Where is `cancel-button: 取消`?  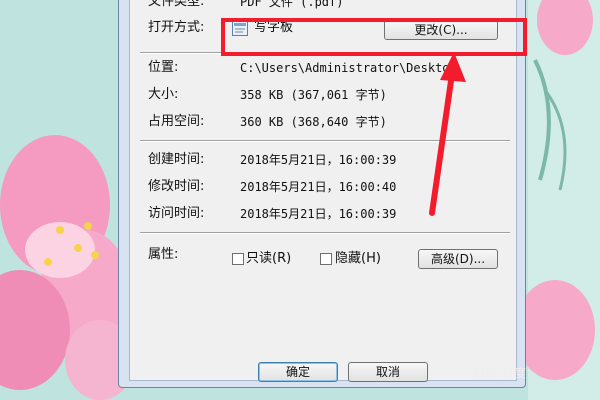
cancel-button: 取消 is located at coordinates (388, 372).